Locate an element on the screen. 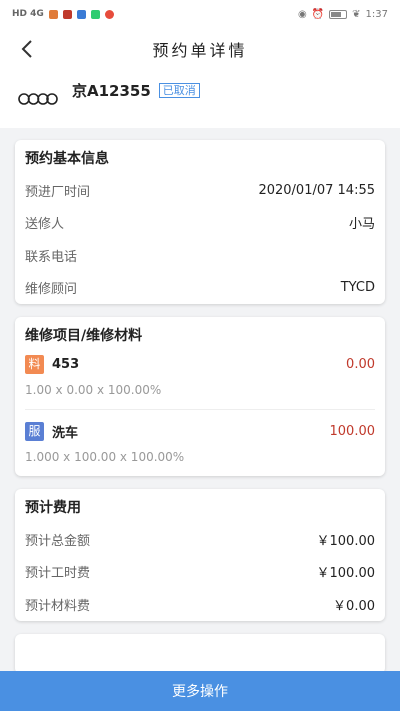  nav-bar: 预约单详情 is located at coordinates (200, 49).